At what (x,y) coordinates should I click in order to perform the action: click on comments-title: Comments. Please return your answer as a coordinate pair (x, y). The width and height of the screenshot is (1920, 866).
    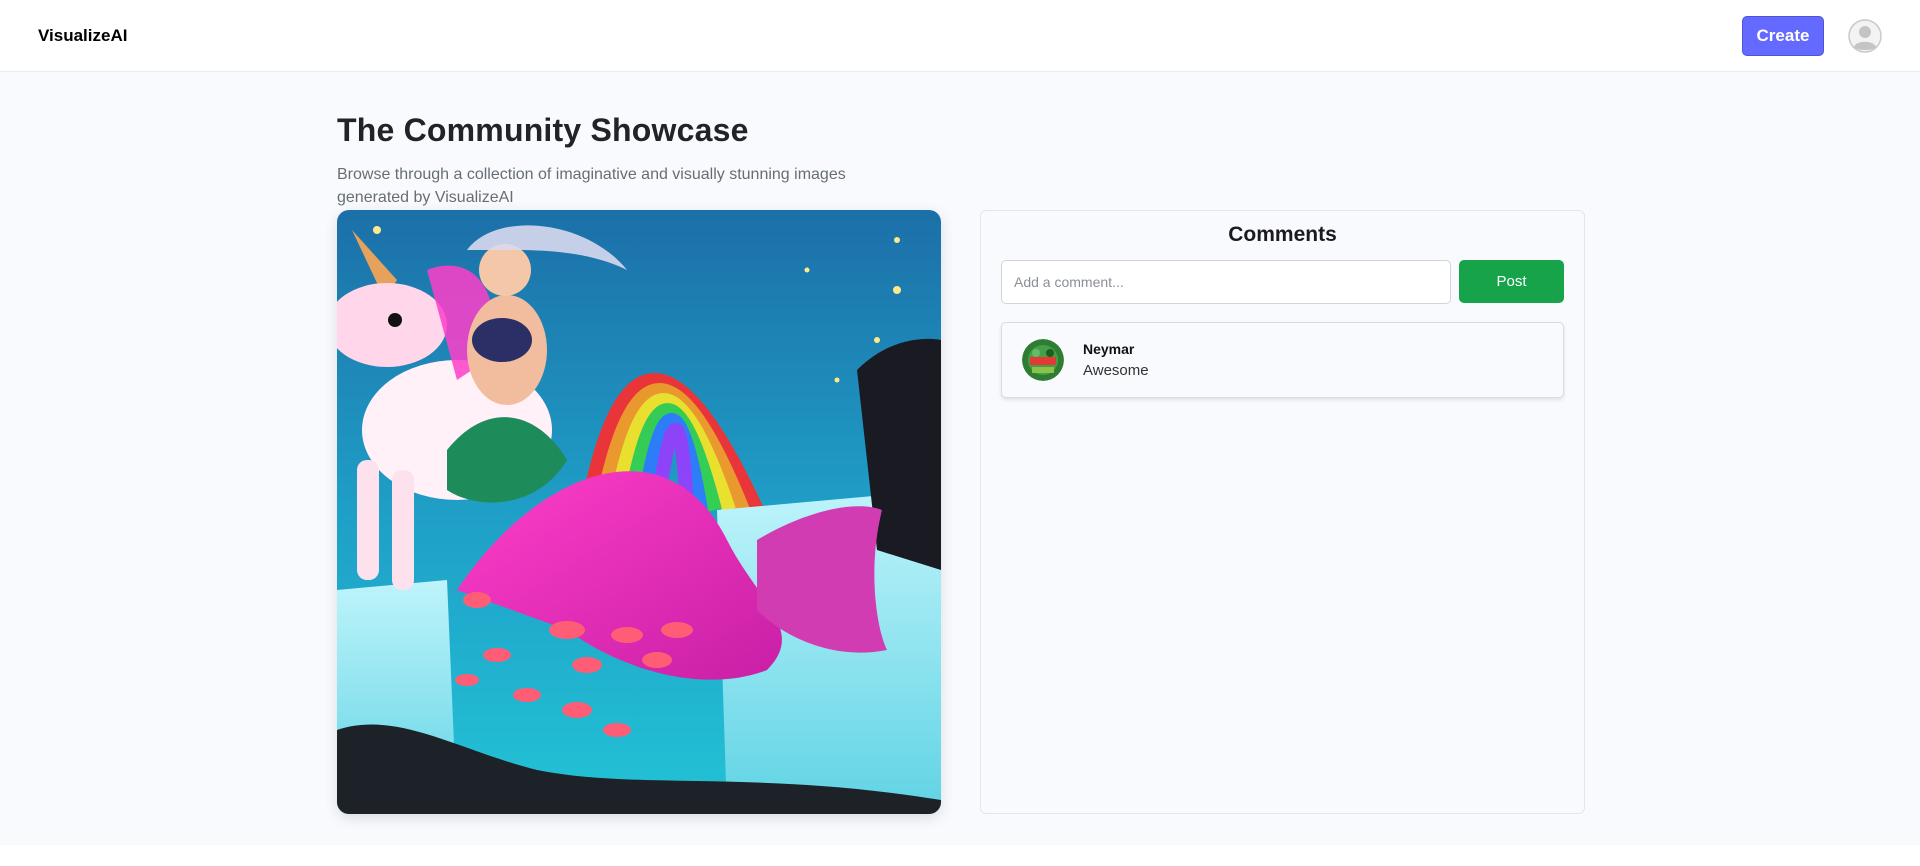
    Looking at the image, I should click on (1282, 234).